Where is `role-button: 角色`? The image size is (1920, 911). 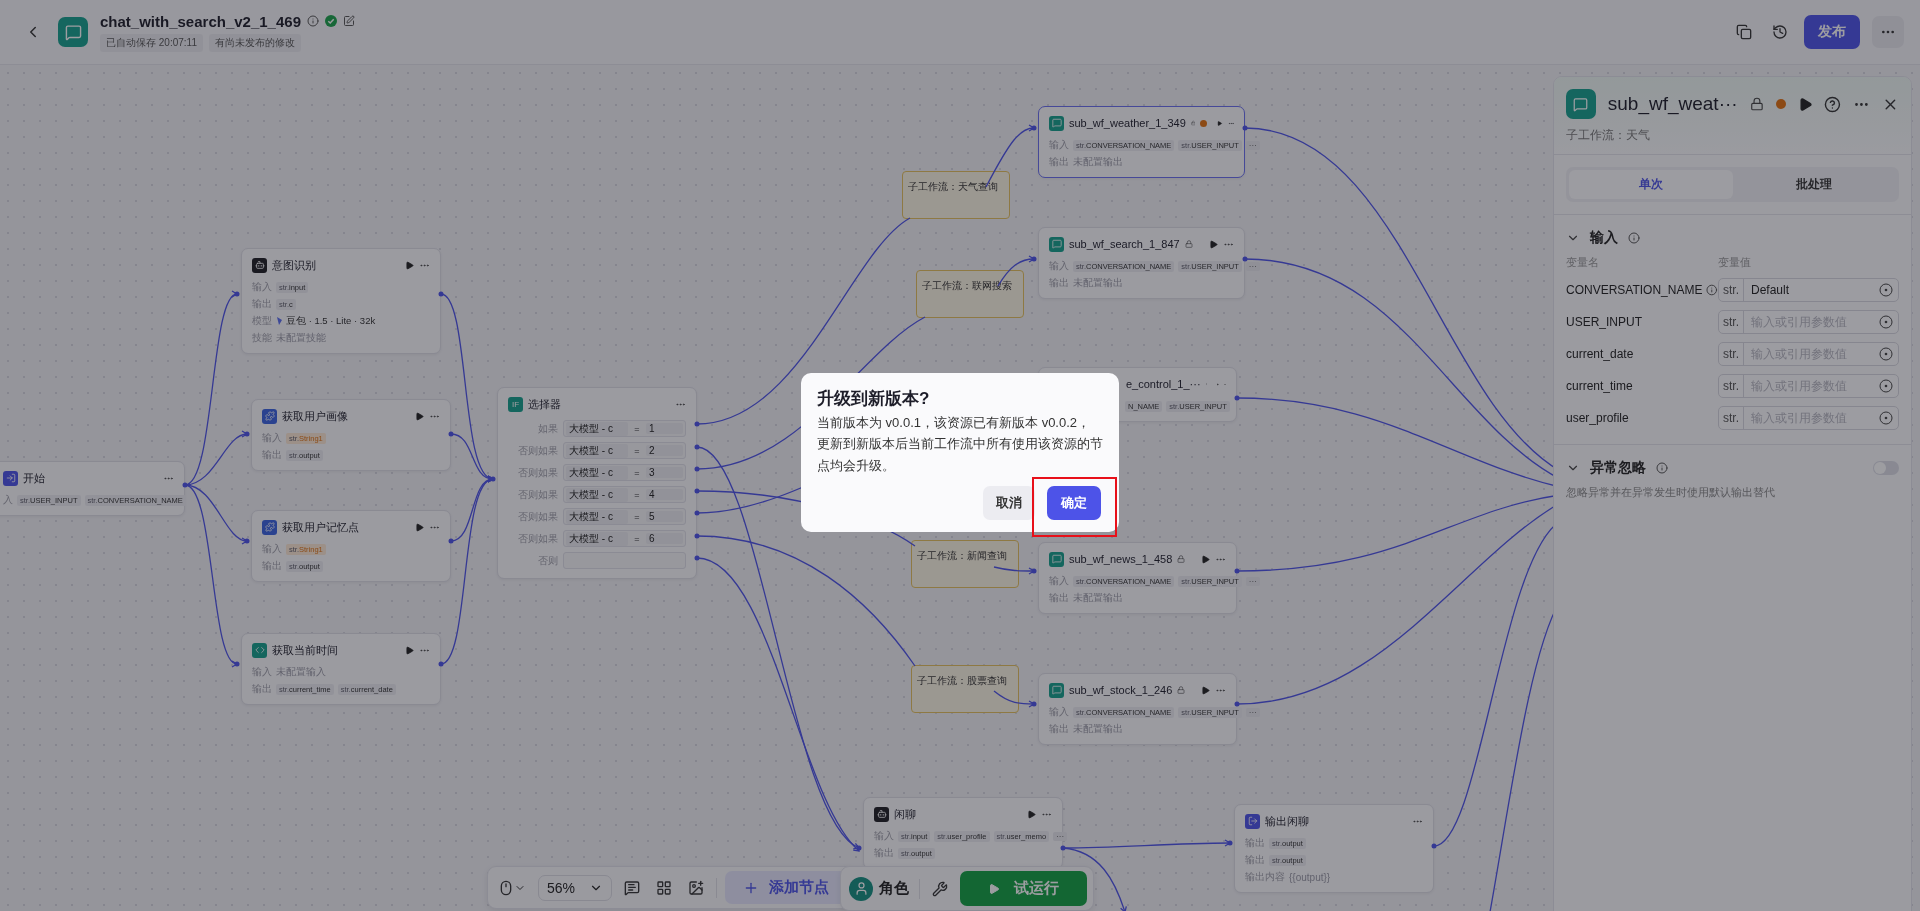
role-button: 角色 is located at coordinates (879, 888).